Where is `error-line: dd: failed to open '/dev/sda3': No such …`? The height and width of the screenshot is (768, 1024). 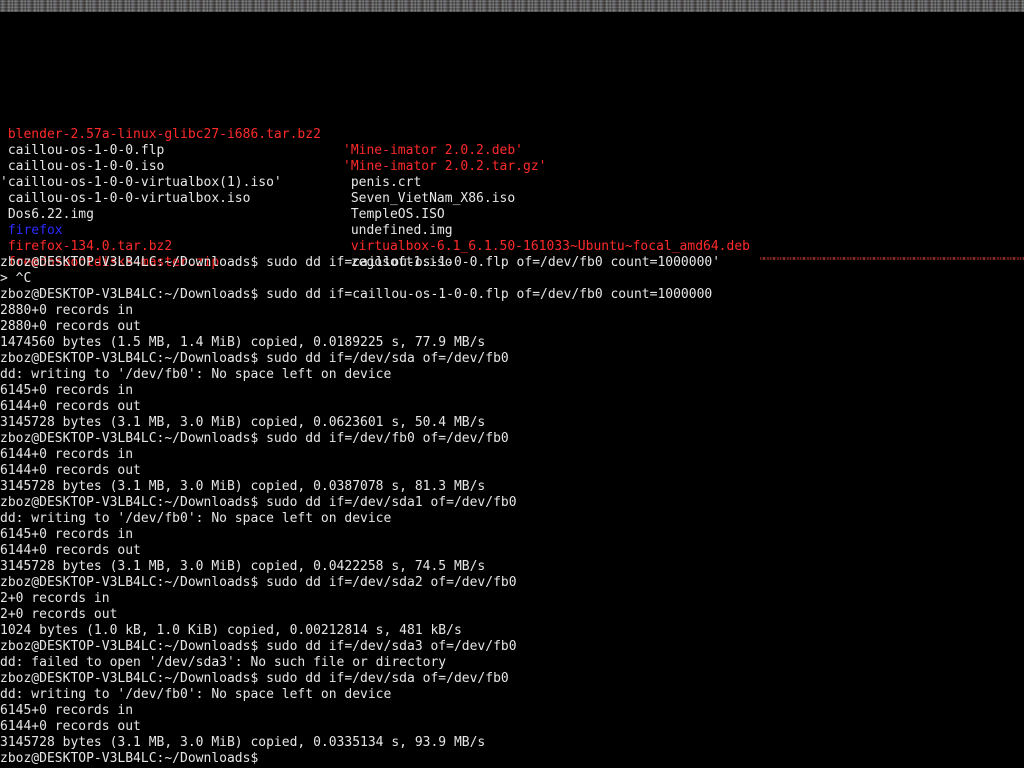
error-line: dd: failed to open '/dev/sda3': No such … is located at coordinates (223, 662).